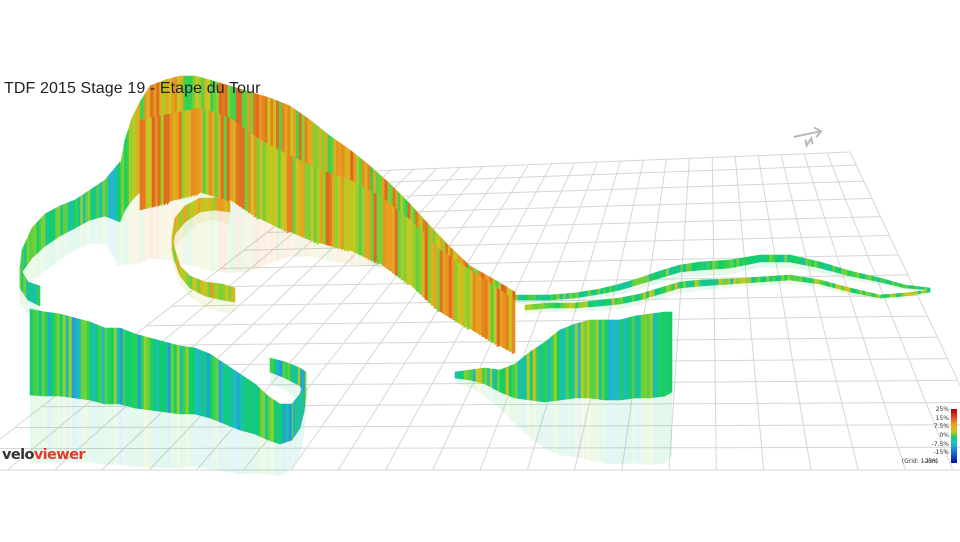 The width and height of the screenshot is (960, 542). What do you see at coordinates (537, 321) in the screenshot?
I see `grid-line` at bounding box center [537, 321].